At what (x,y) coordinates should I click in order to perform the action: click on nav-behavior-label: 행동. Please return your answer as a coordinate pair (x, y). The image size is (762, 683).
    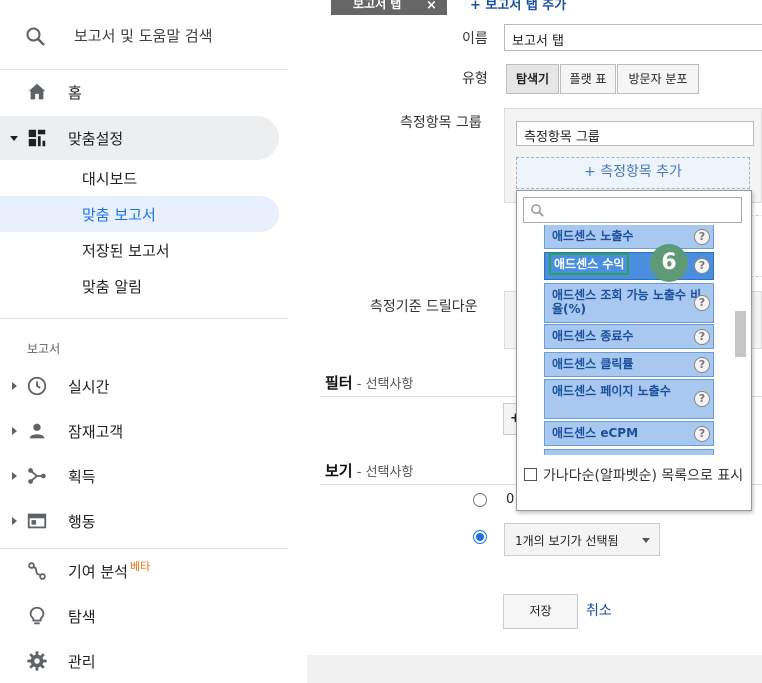
    Looking at the image, I should click on (82, 522).